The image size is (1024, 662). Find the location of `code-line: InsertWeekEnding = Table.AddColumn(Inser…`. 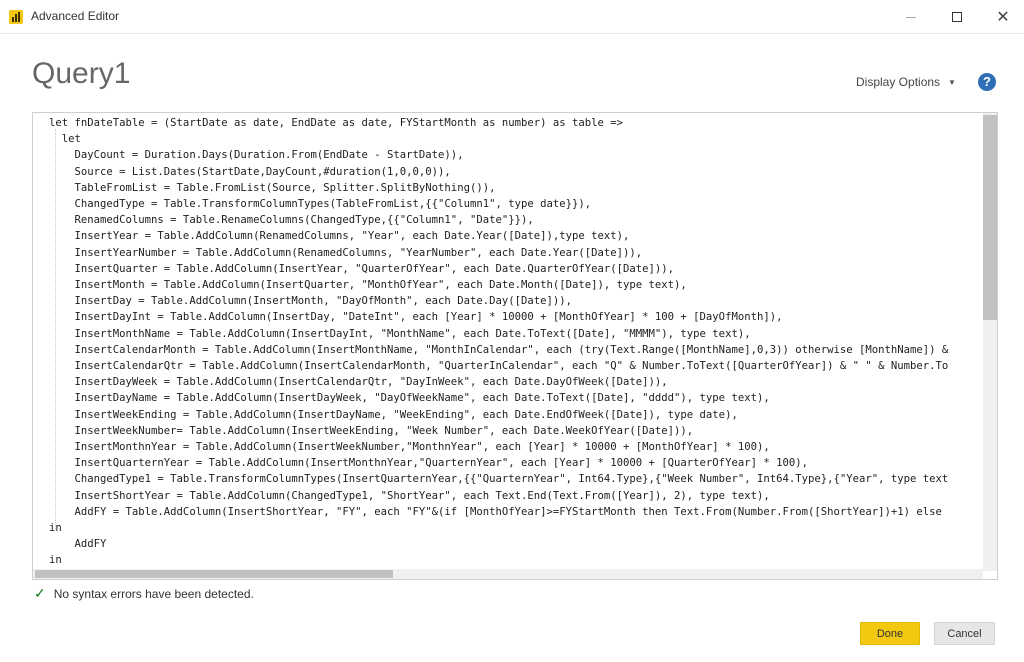

code-line: InsertWeekEnding = Table.AddColumn(Inser… is located at coordinates (393, 415).